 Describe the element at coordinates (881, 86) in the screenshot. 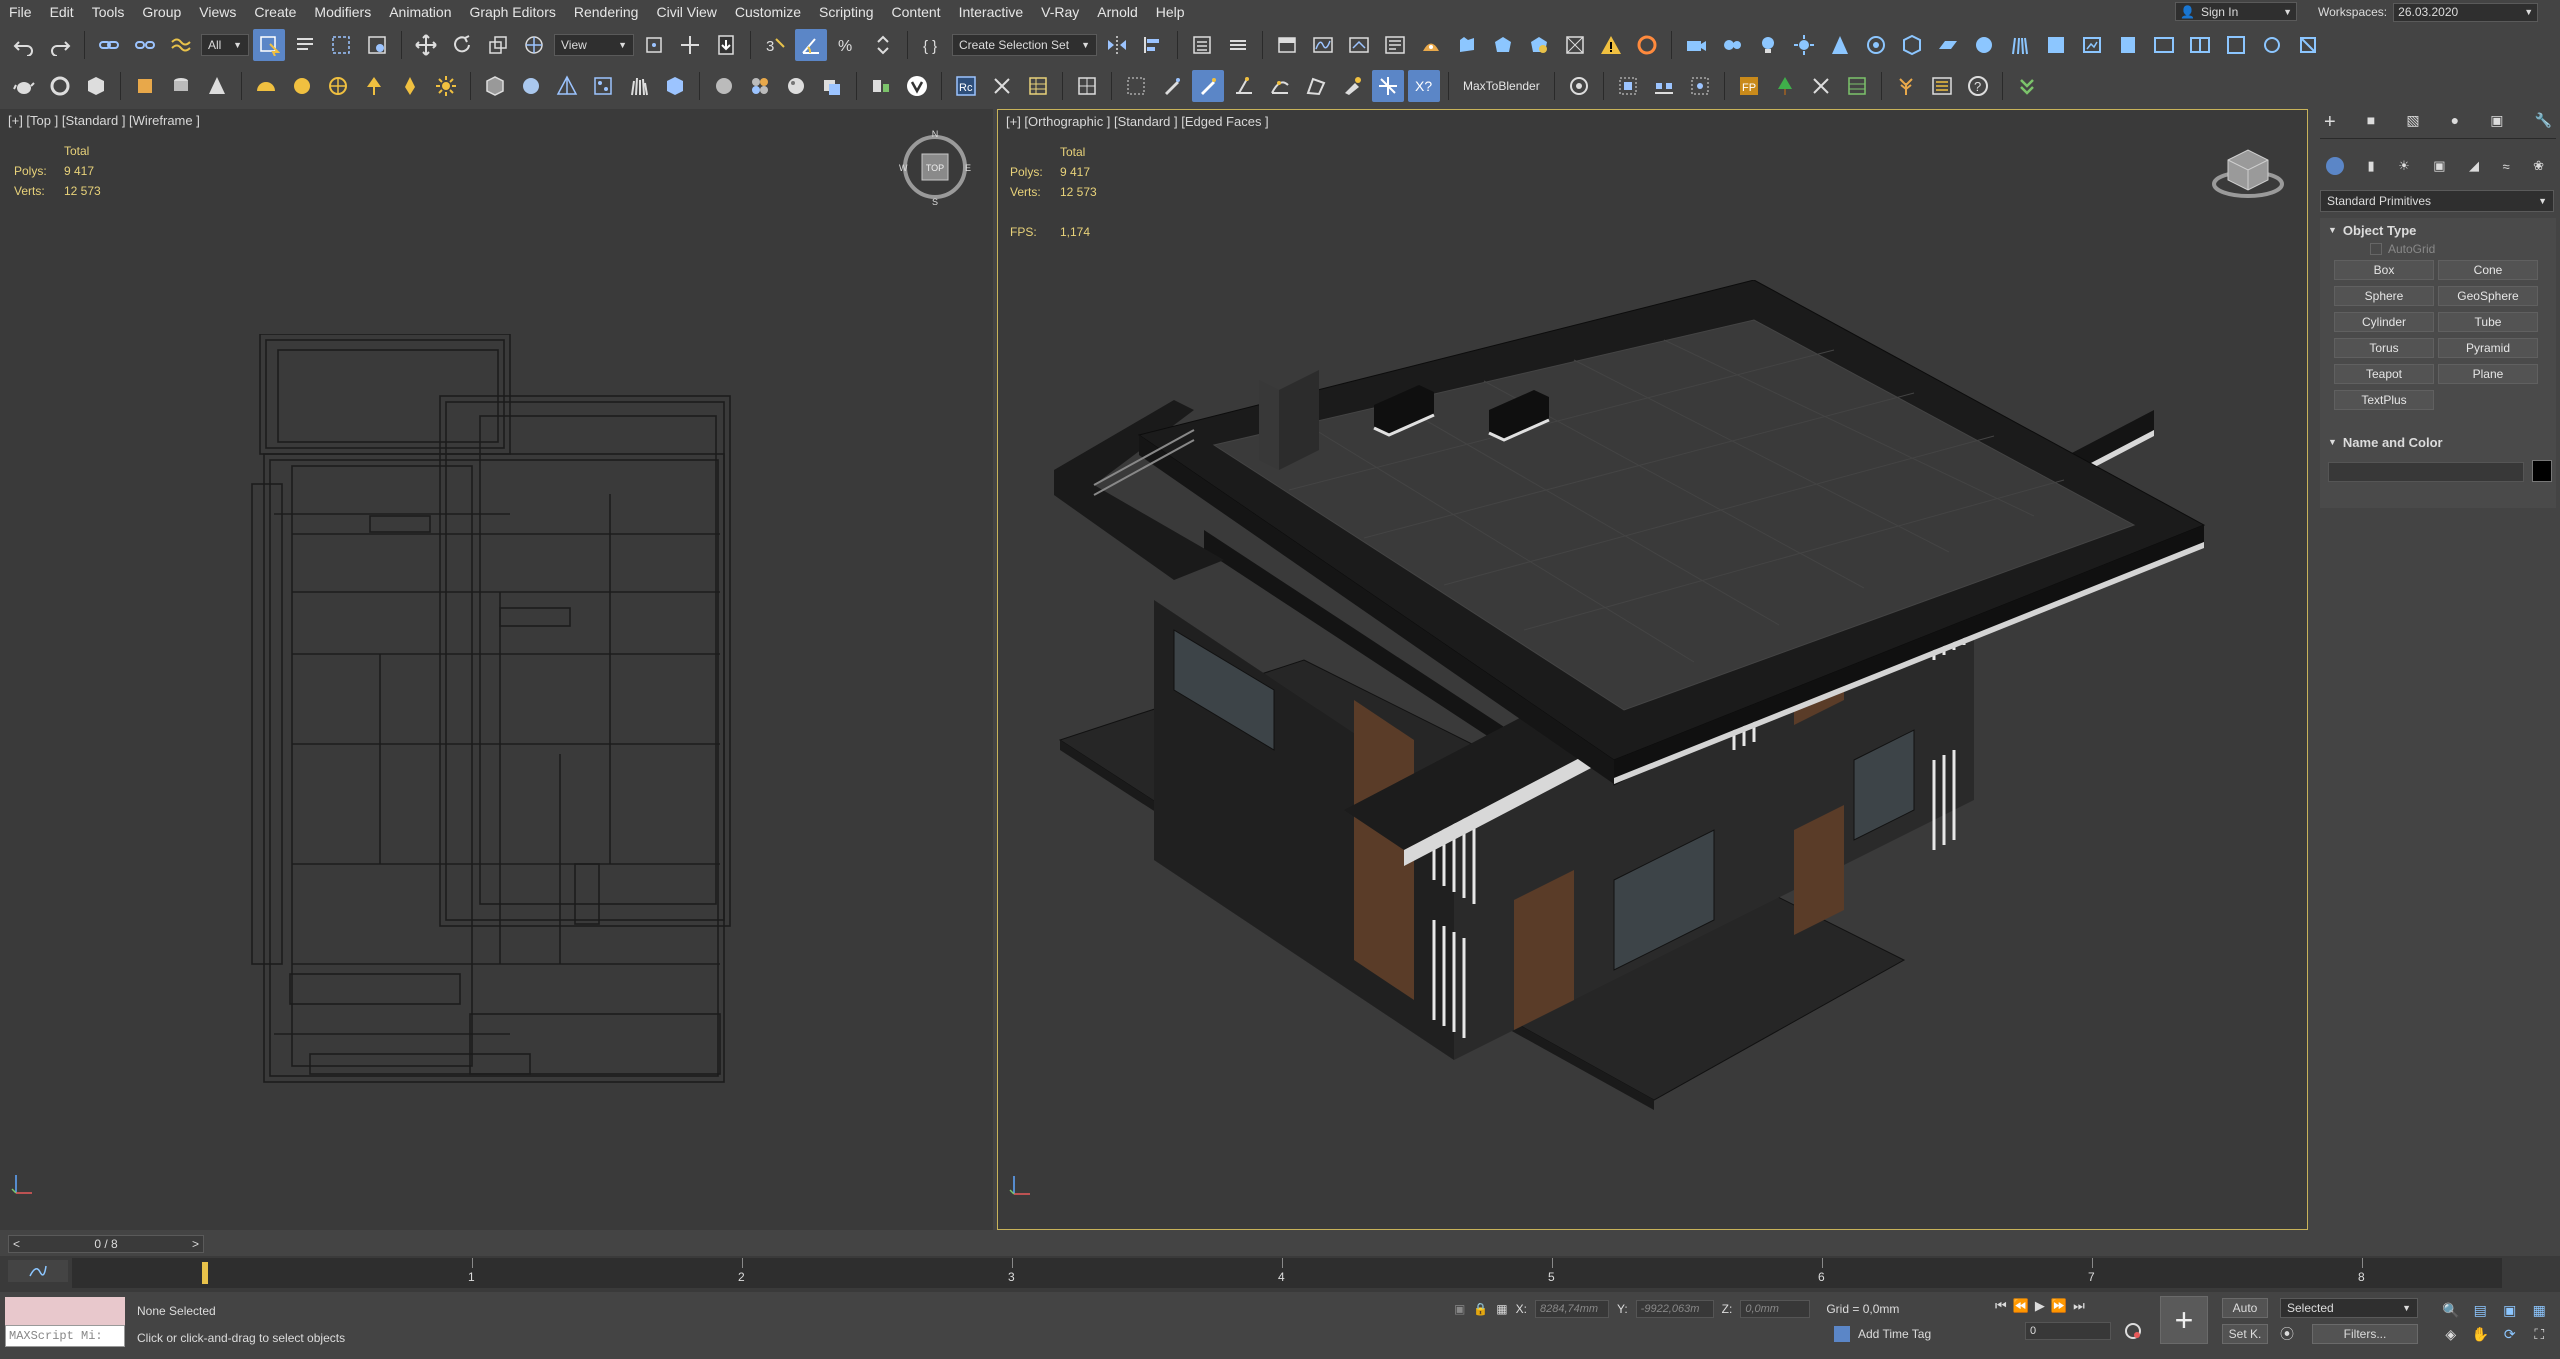

I see `scene-converter-icon` at that location.